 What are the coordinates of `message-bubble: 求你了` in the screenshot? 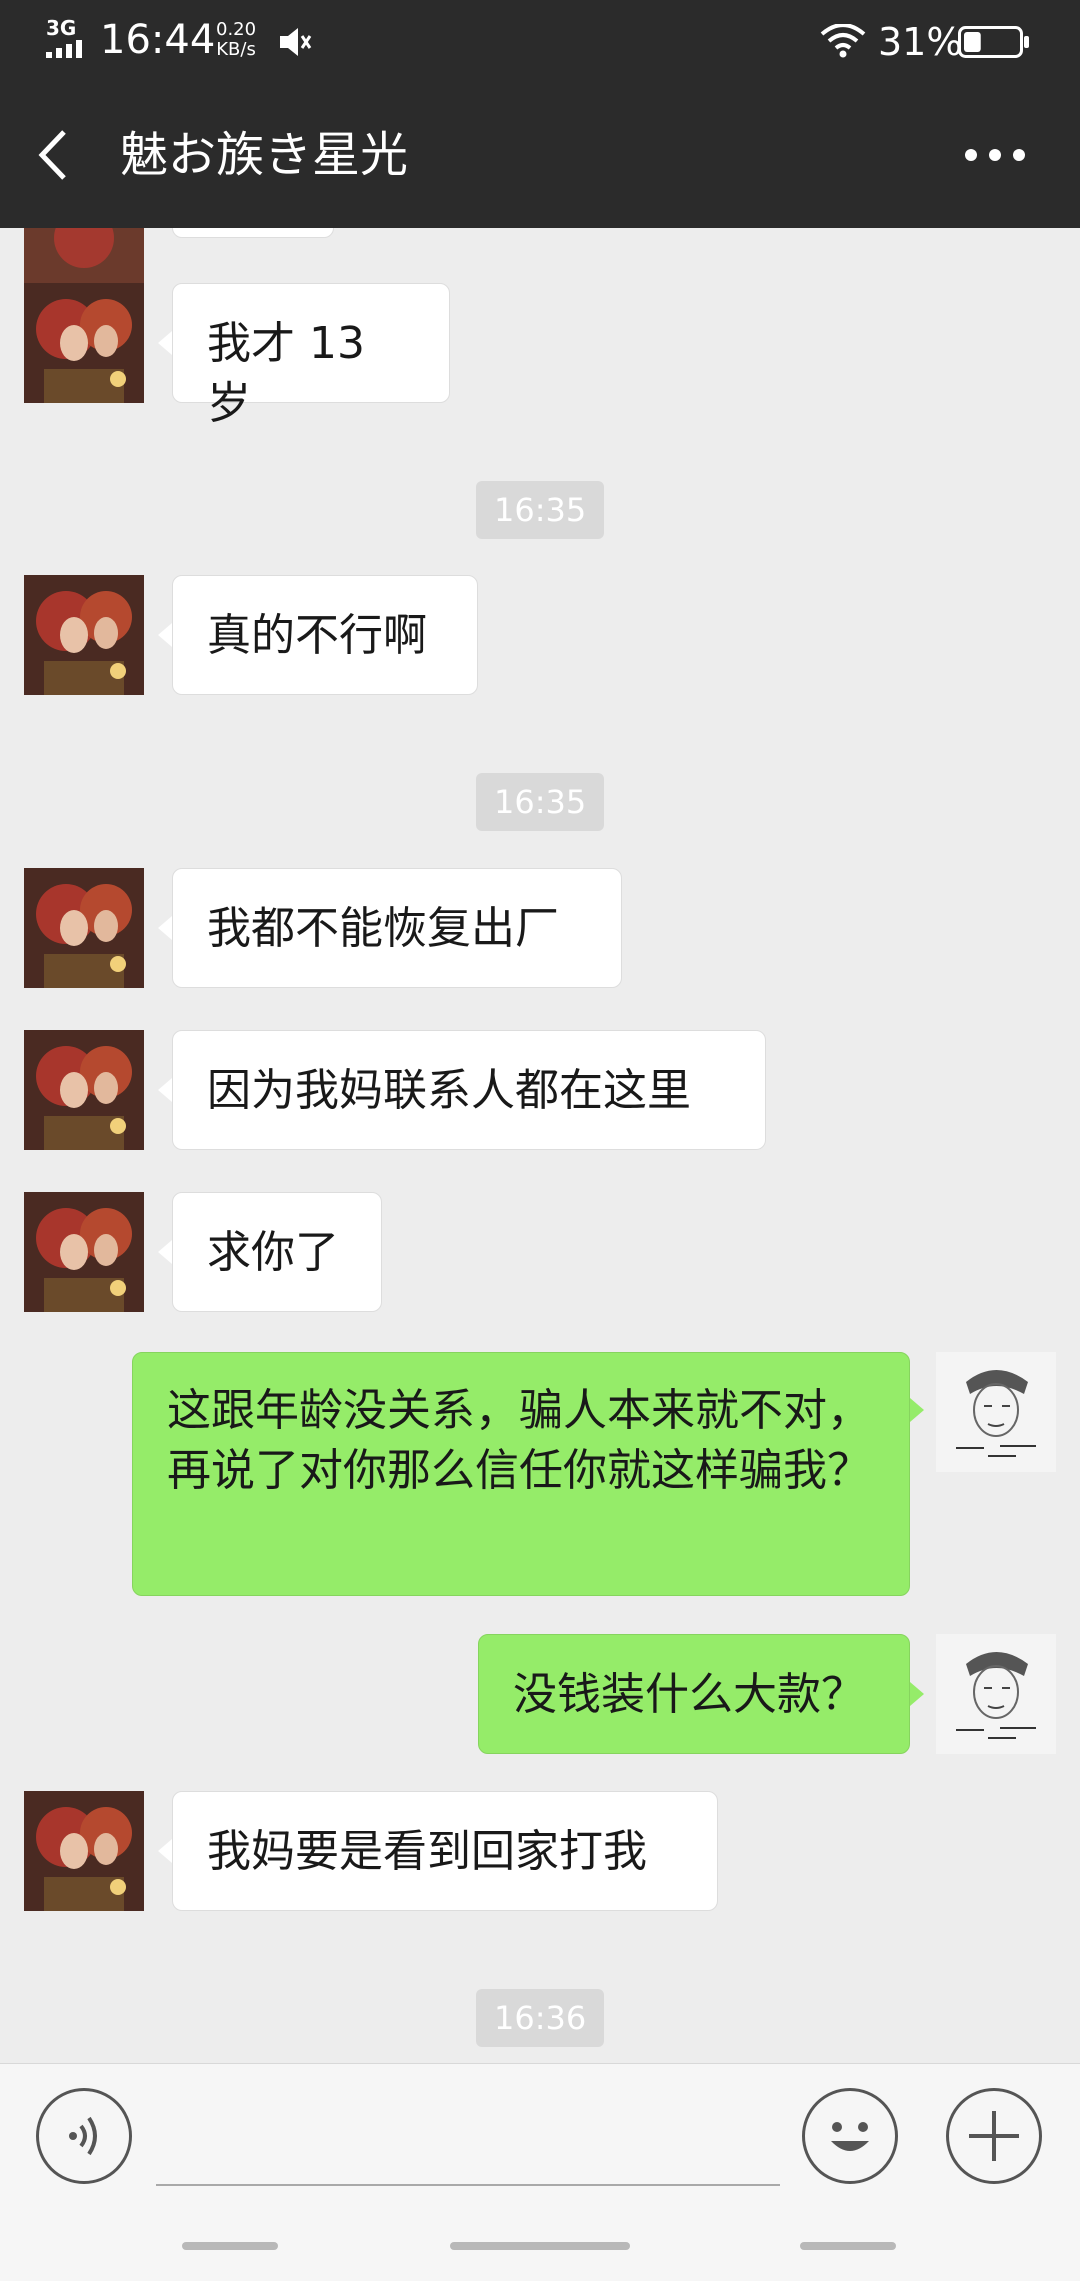 It's located at (277, 1252).